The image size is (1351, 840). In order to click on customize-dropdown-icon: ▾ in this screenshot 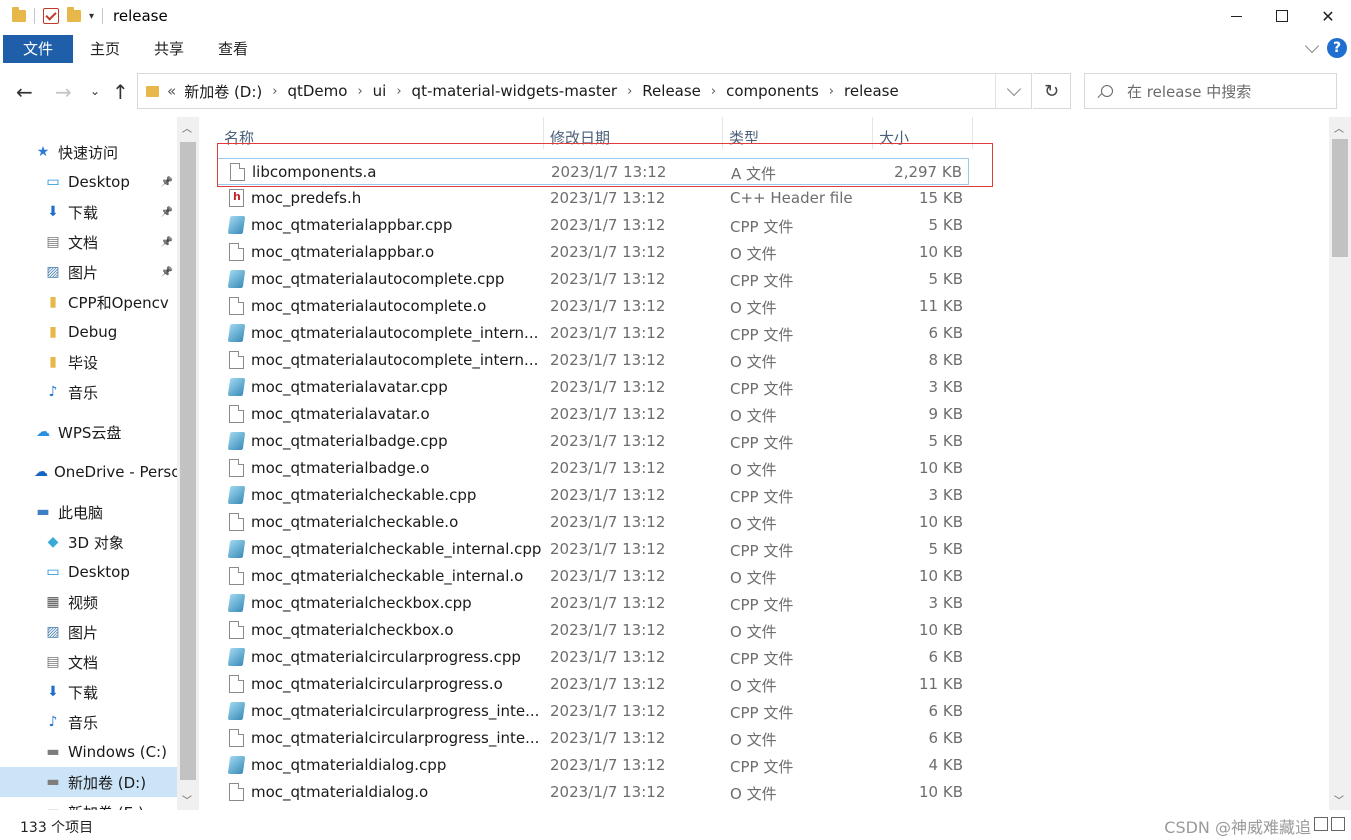, I will do `click(91, 16)`.